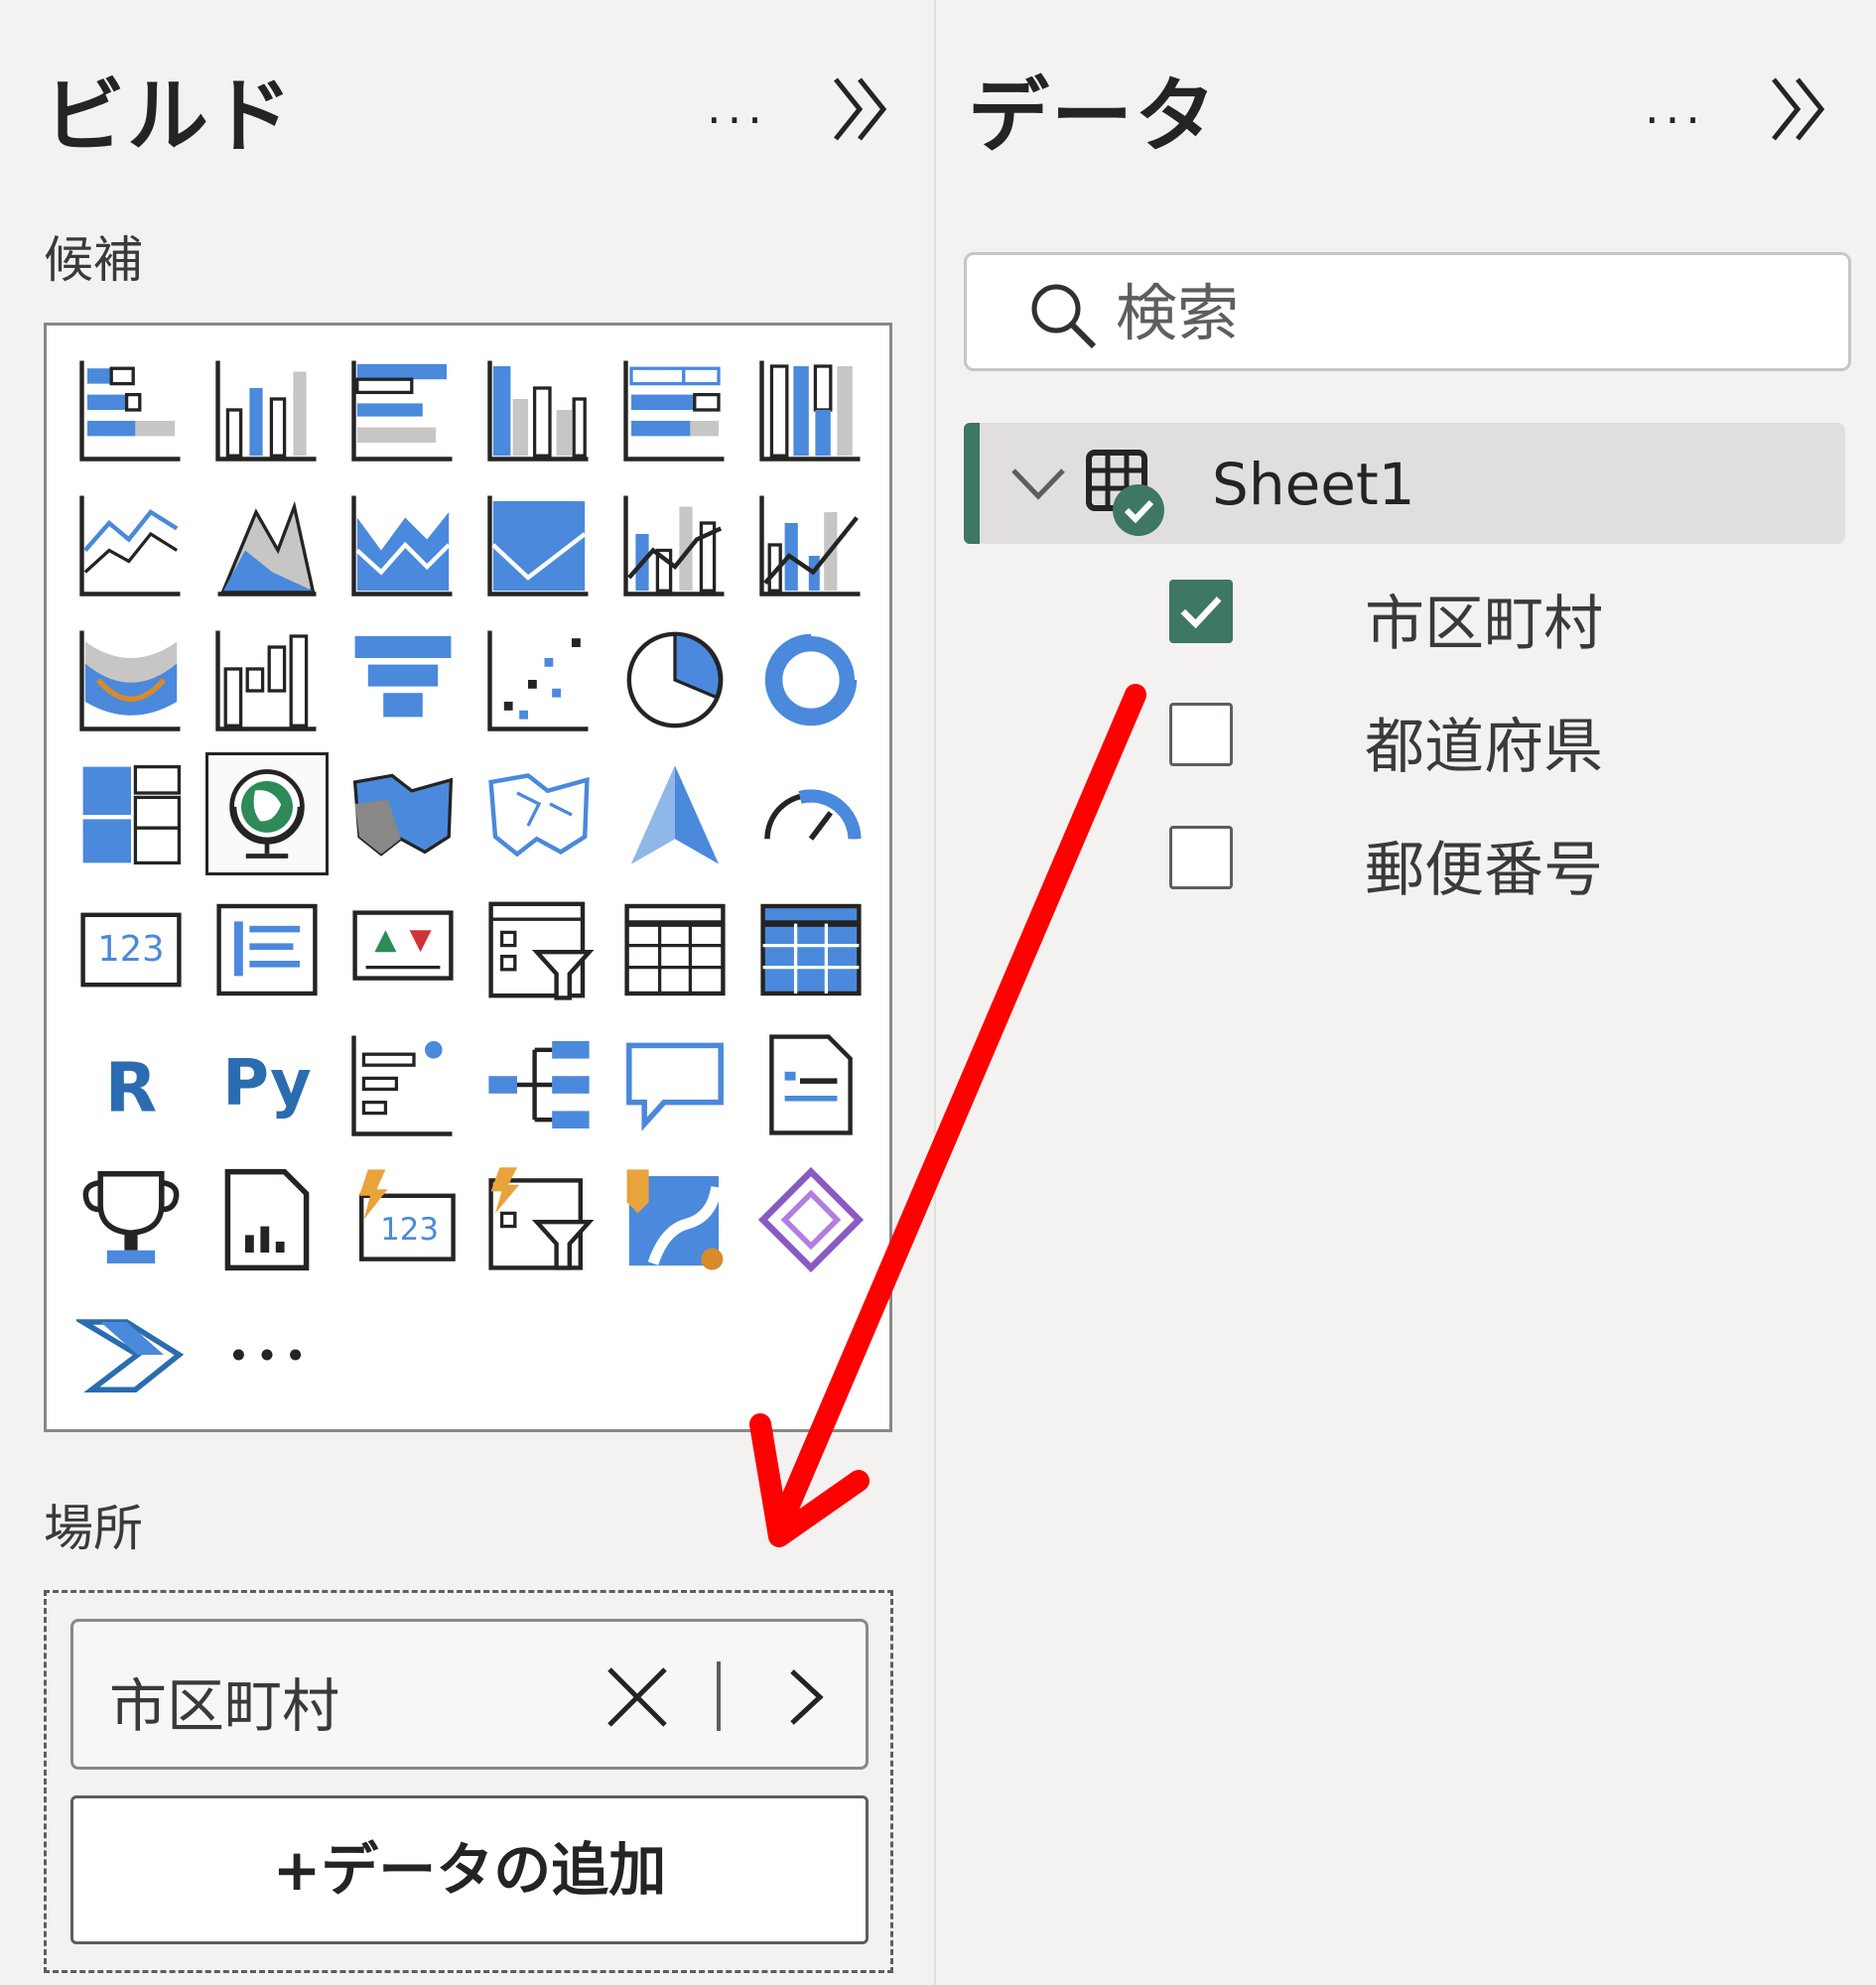 The height and width of the screenshot is (1985, 1876). Describe the element at coordinates (267, 679) in the screenshot. I see `waterfall-chart-icon` at that location.